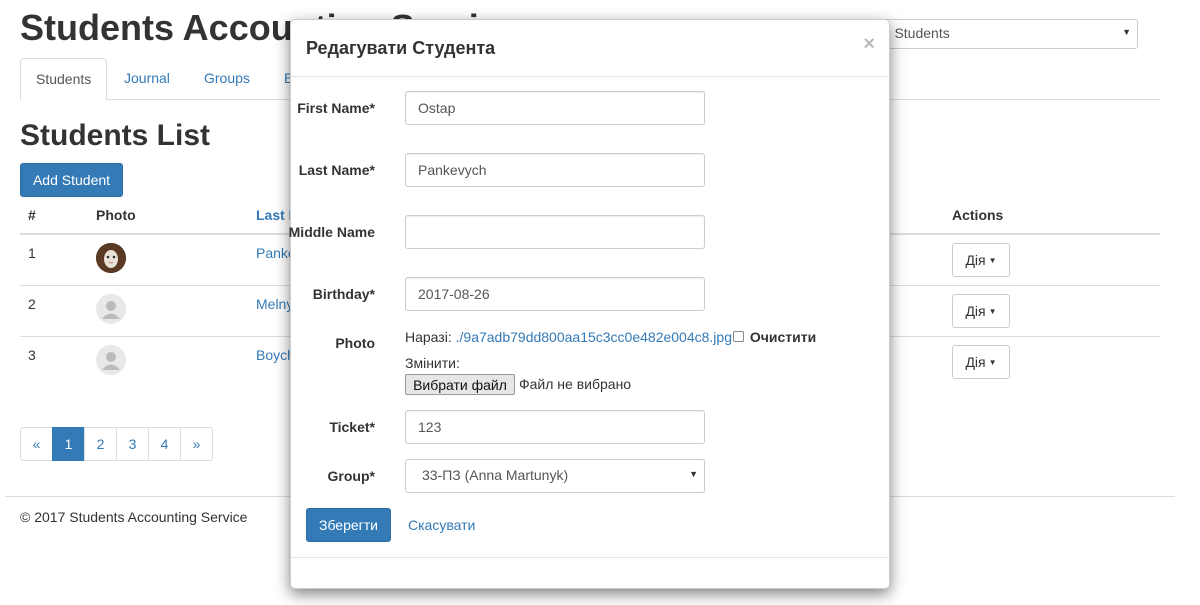 Image resolution: width=1200 pixels, height=605 pixels. I want to click on page-next: », so click(196, 444).